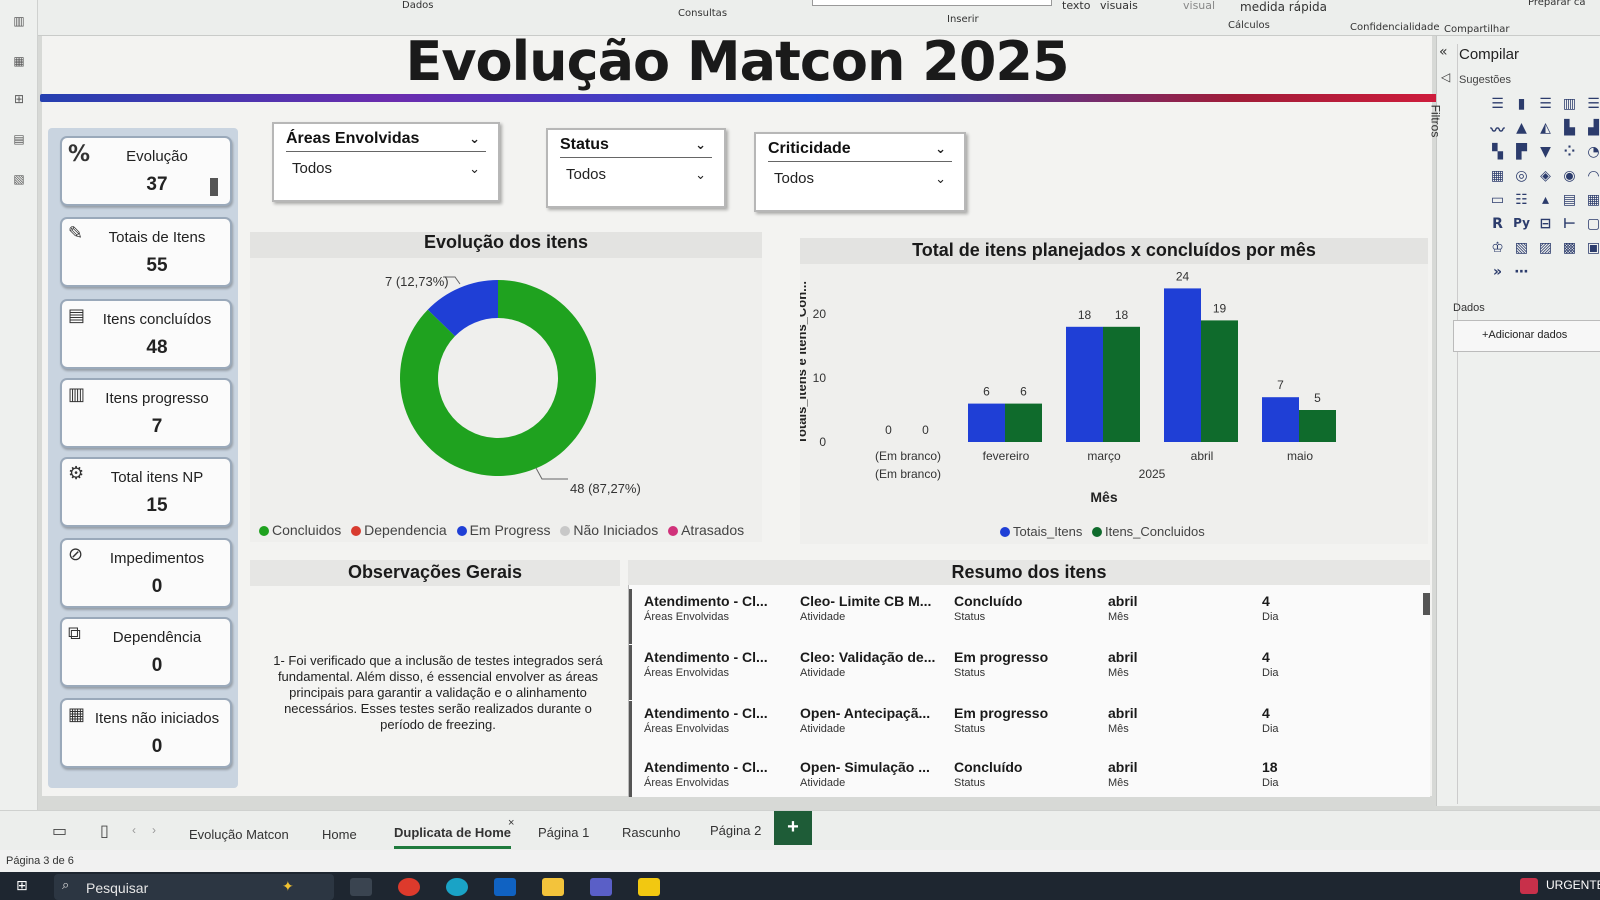 This screenshot has height=900, width=1600. What do you see at coordinates (453, 837) in the screenshot?
I see `tab-duplicata-de-home: Duplicata de Home` at bounding box center [453, 837].